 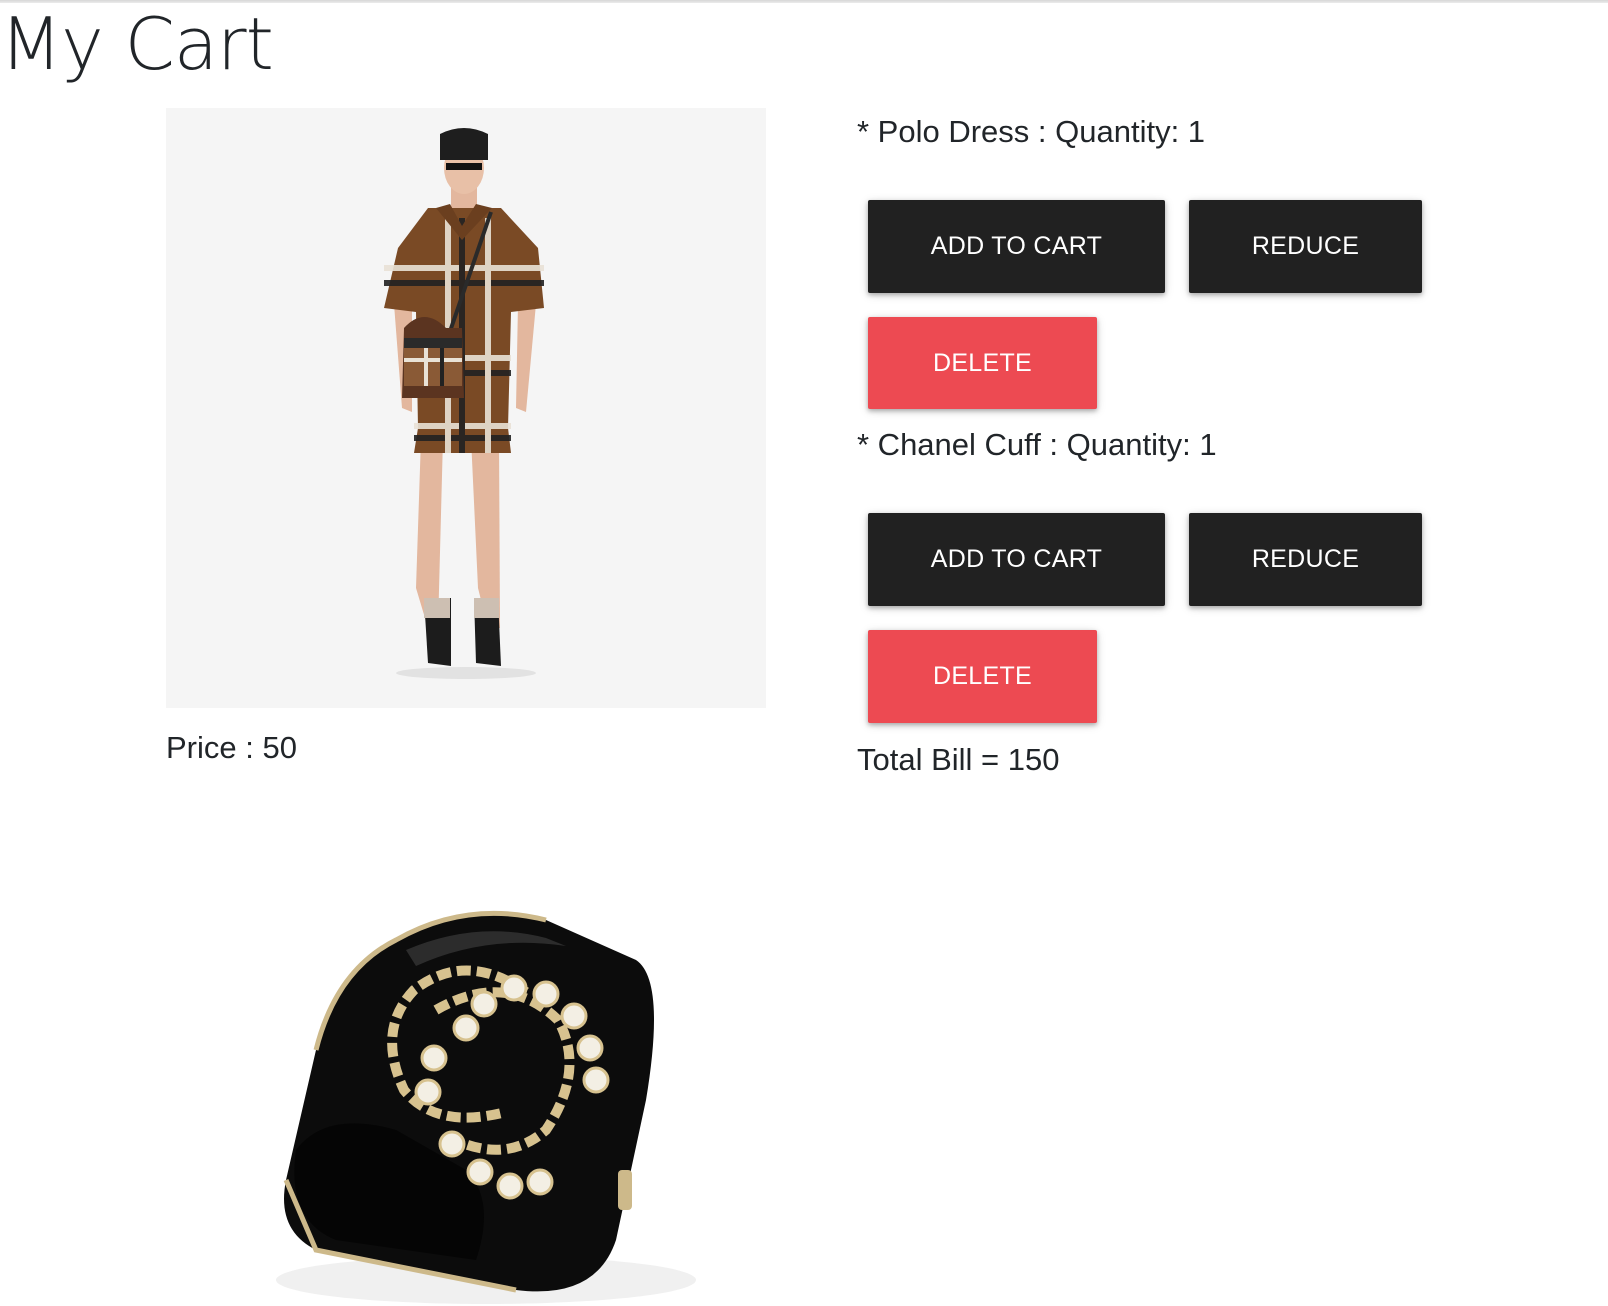 What do you see at coordinates (466, 1093) in the screenshot?
I see `chanel-cuff-image` at bounding box center [466, 1093].